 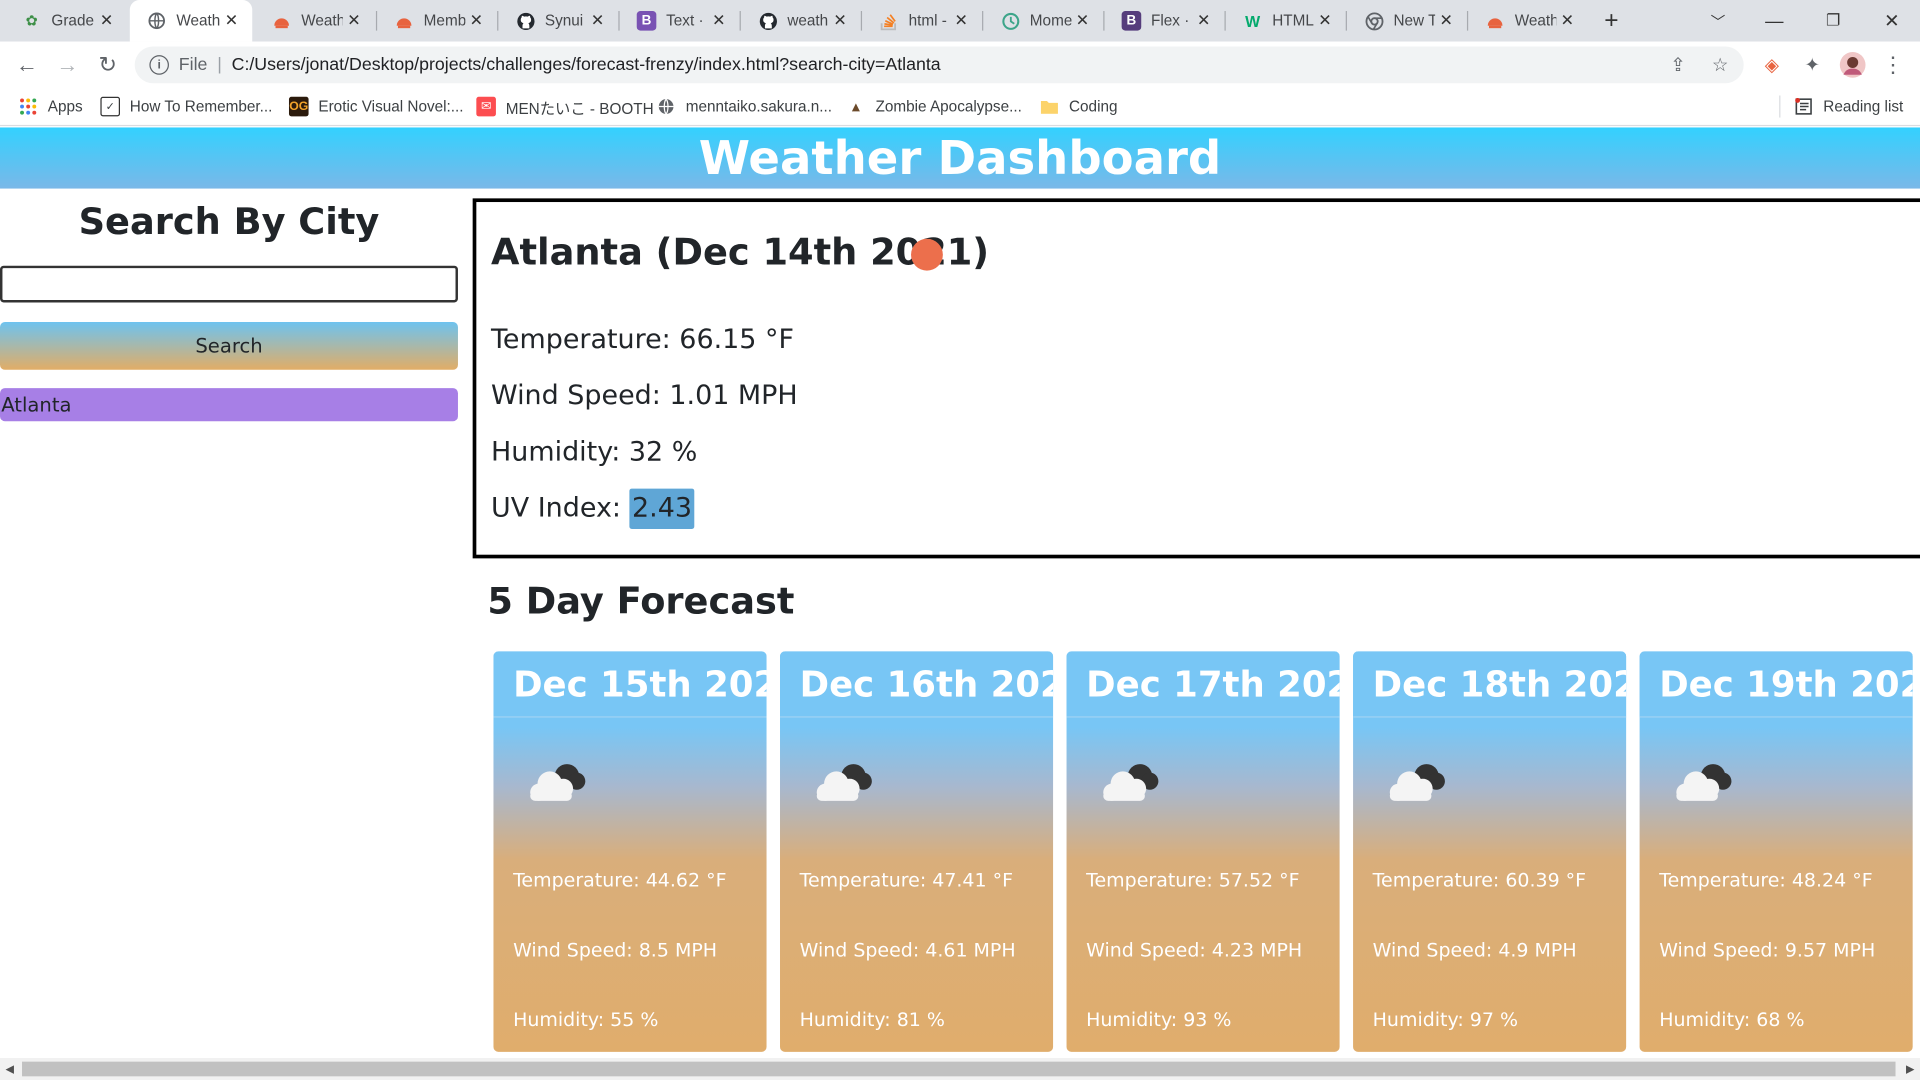 I want to click on new-tab-button: +, so click(x=1611, y=21).